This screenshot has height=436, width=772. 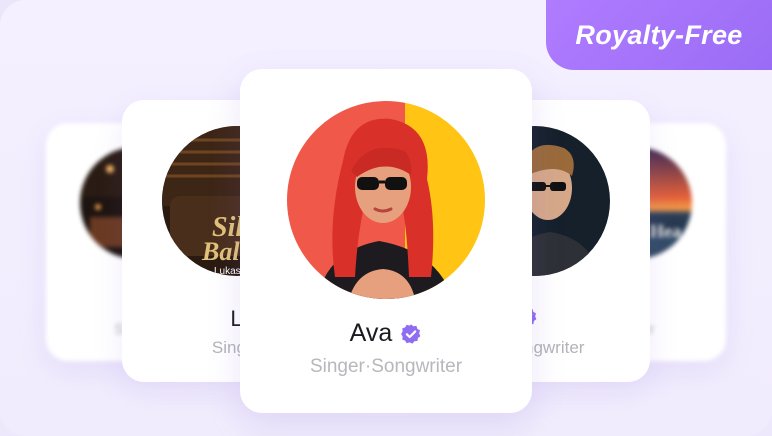 What do you see at coordinates (227, 271) in the screenshot?
I see `cover-artist: Lukas` at bounding box center [227, 271].